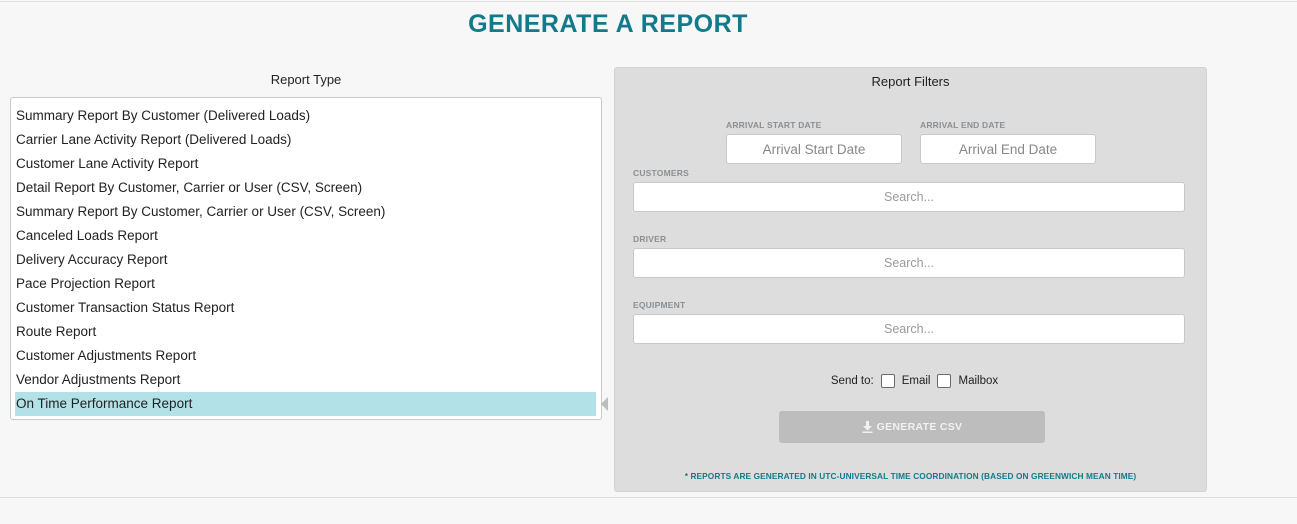  Describe the element at coordinates (305, 164) in the screenshot. I see `list-item: Customer Lane Activity Report` at that location.